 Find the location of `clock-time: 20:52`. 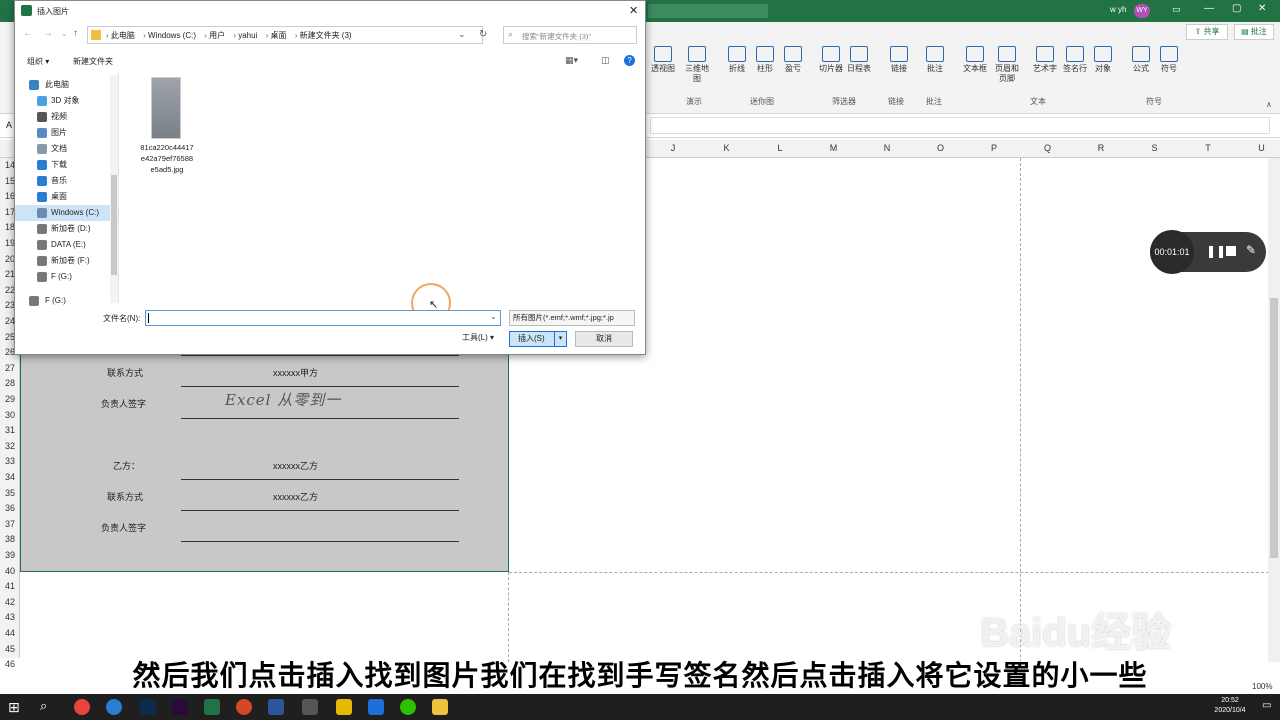

clock-time: 20:52 is located at coordinates (1230, 700).